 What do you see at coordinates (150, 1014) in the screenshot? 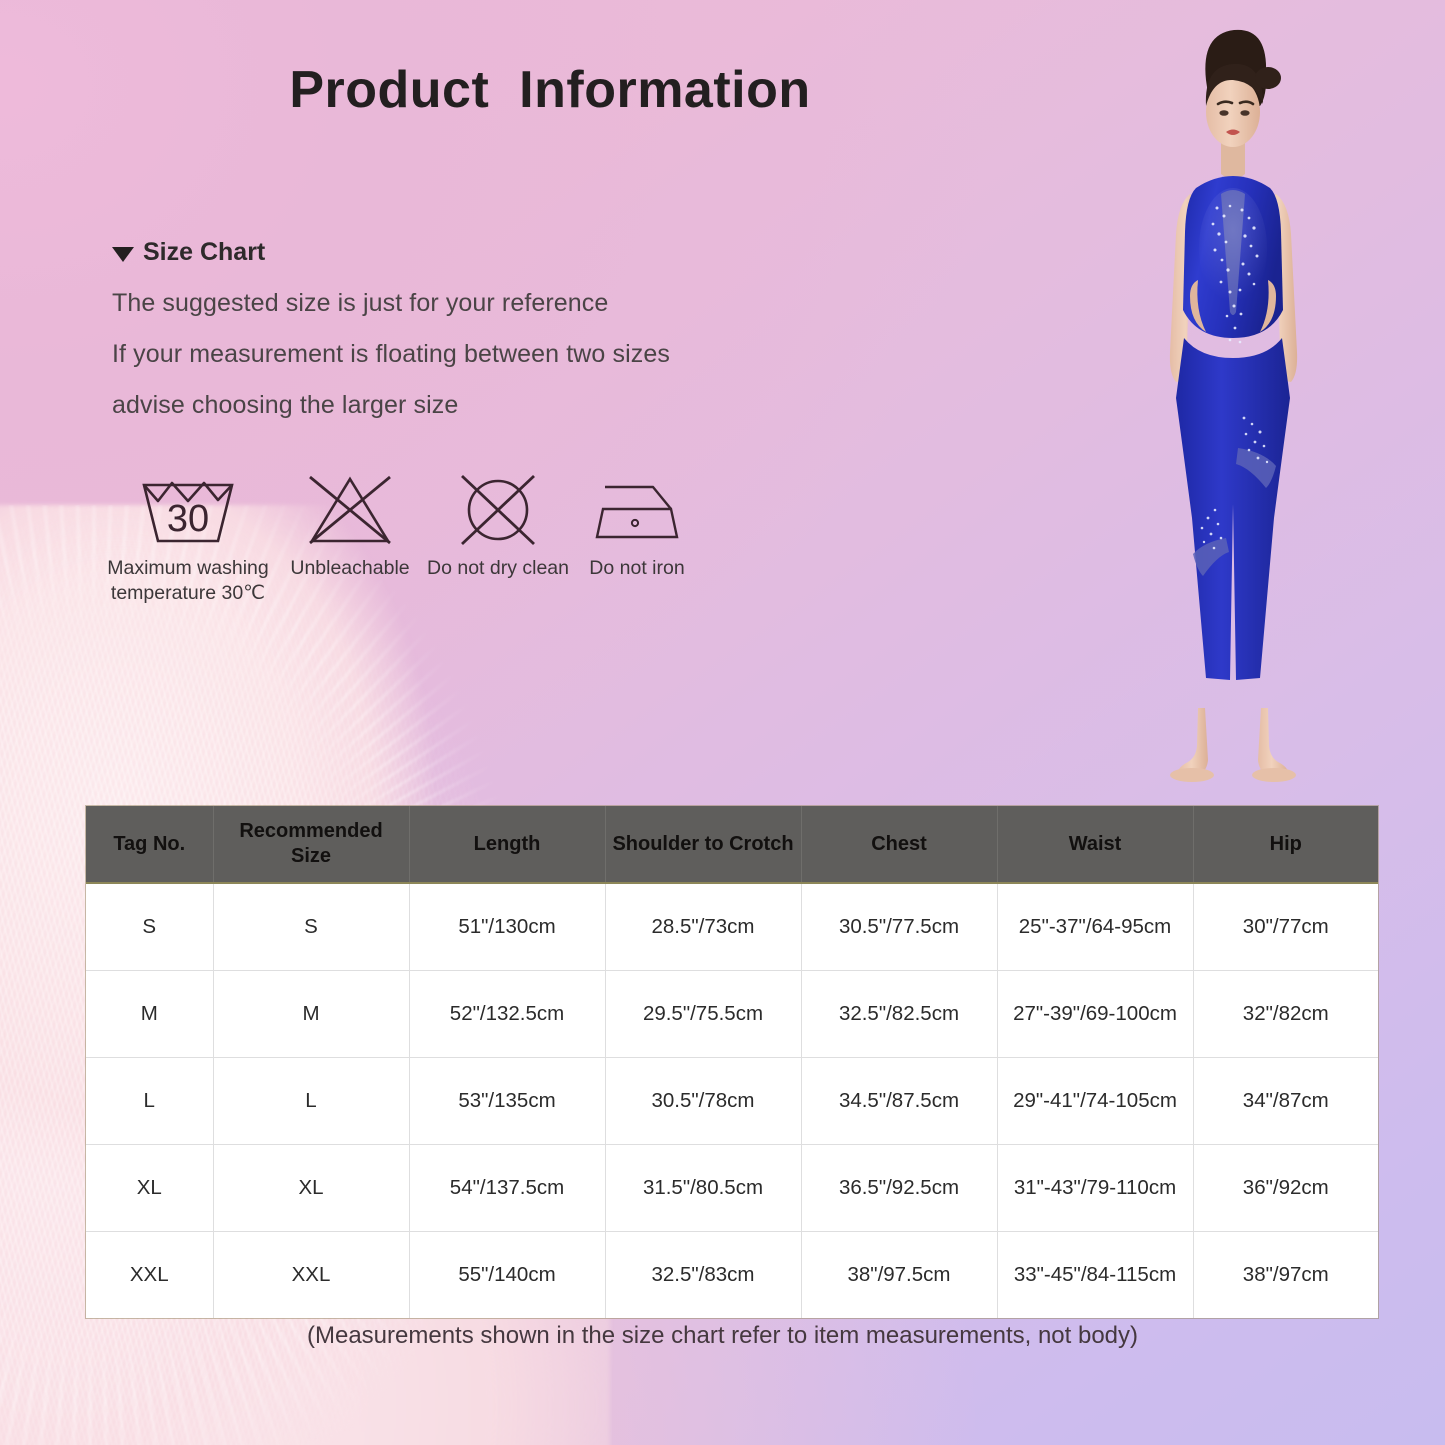
I see `cell-tag-no: M` at bounding box center [150, 1014].